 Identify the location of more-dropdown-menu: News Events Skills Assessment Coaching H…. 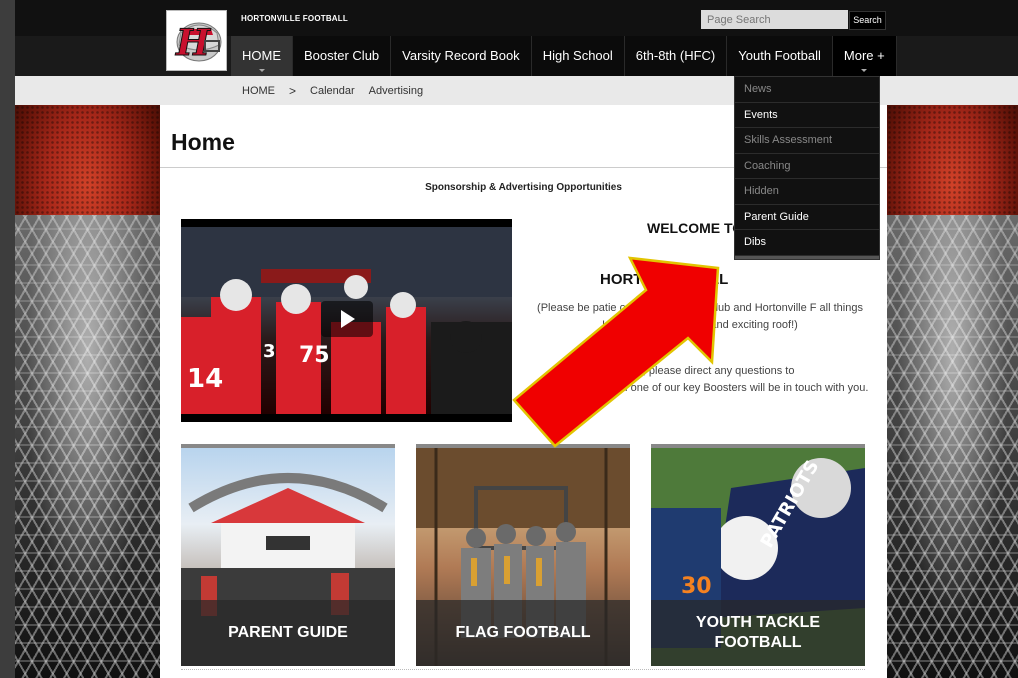
(807, 168).